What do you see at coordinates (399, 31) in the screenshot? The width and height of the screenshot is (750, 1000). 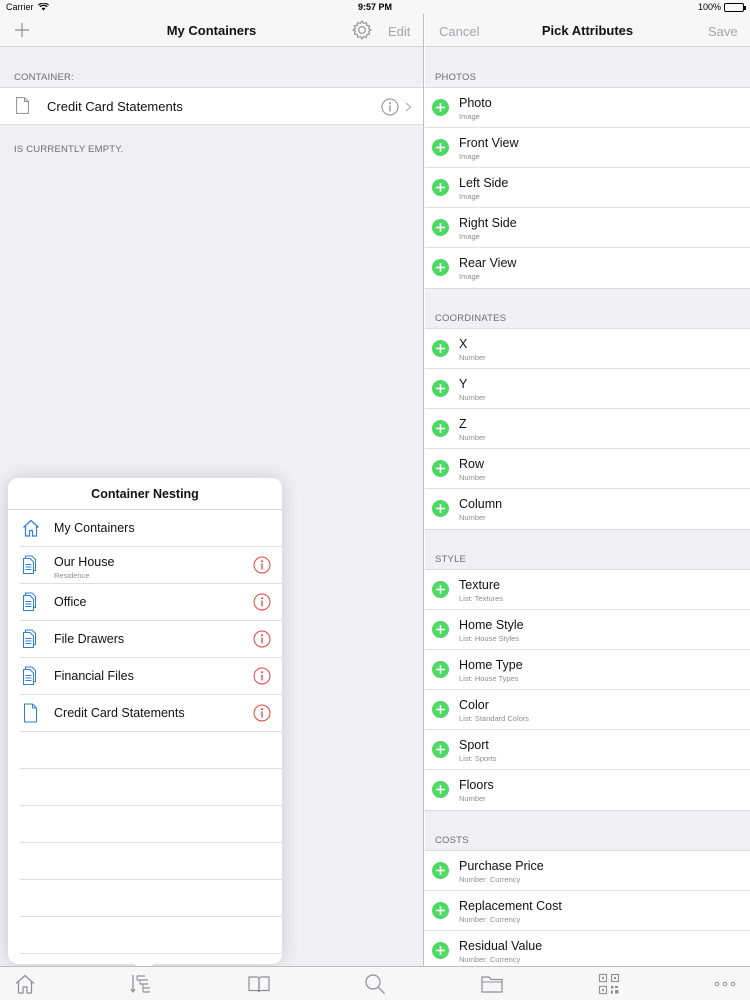 I see `edit-button: Edit` at bounding box center [399, 31].